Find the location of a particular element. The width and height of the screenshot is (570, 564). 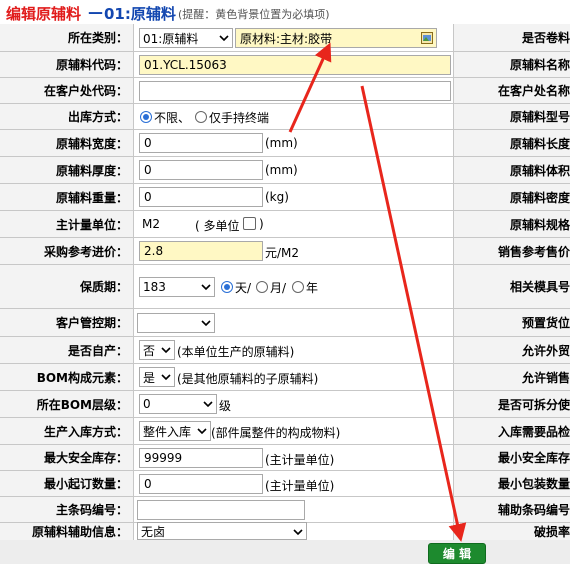

bom-element-note: (是其他原辅料的子原辅料) is located at coordinates (248, 379).